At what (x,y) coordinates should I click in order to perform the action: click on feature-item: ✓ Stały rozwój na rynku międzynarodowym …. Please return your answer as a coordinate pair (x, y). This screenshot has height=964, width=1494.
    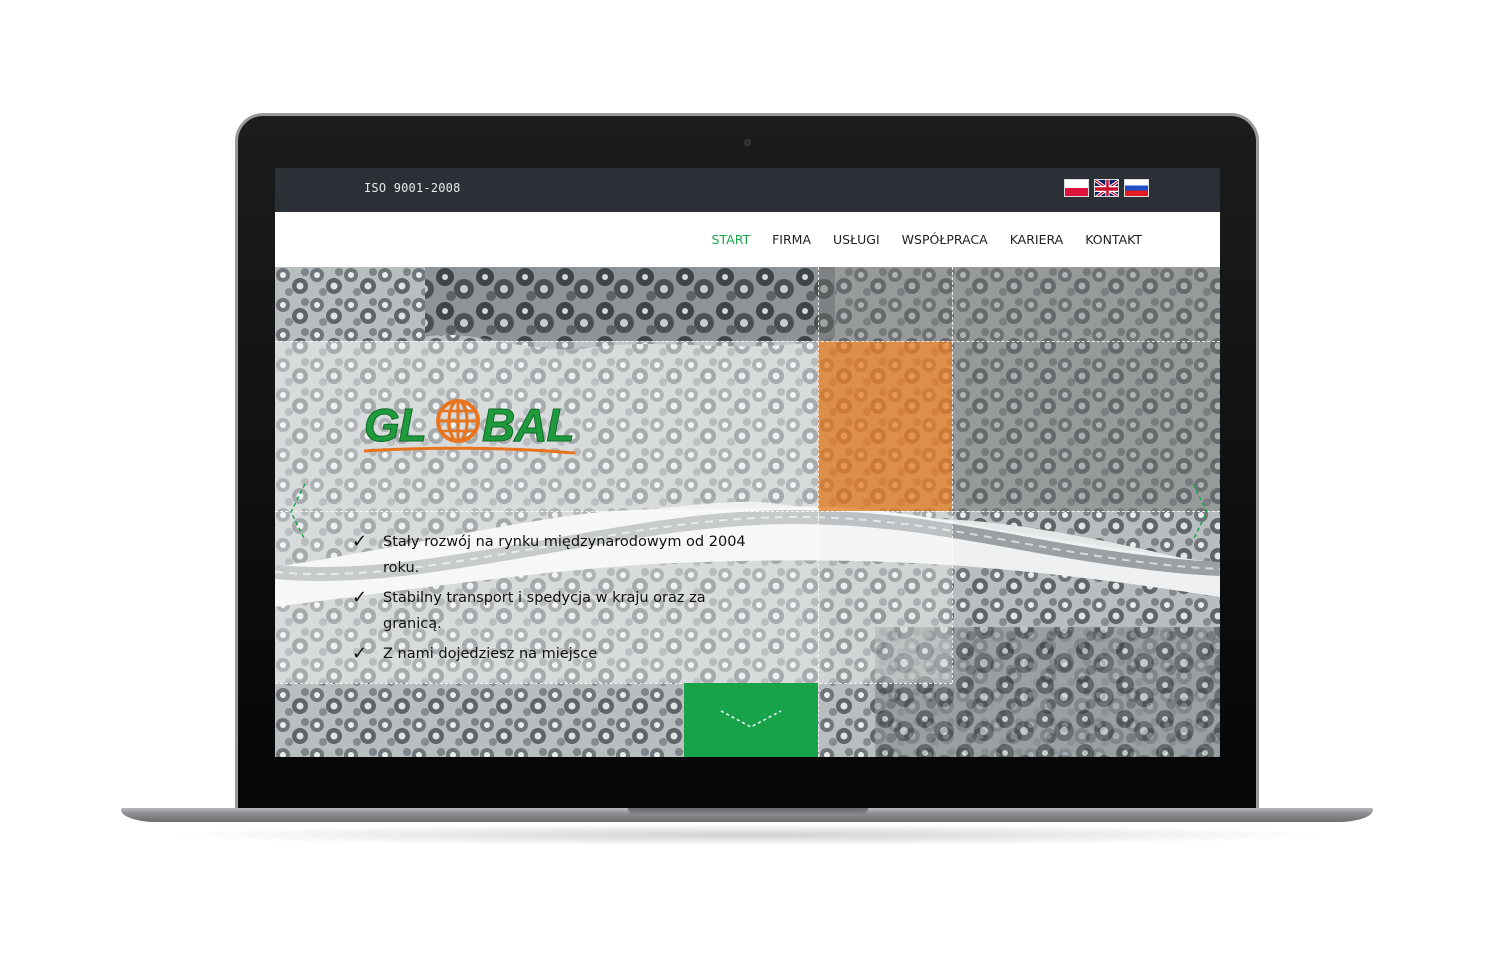
    Looking at the image, I should click on (552, 555).